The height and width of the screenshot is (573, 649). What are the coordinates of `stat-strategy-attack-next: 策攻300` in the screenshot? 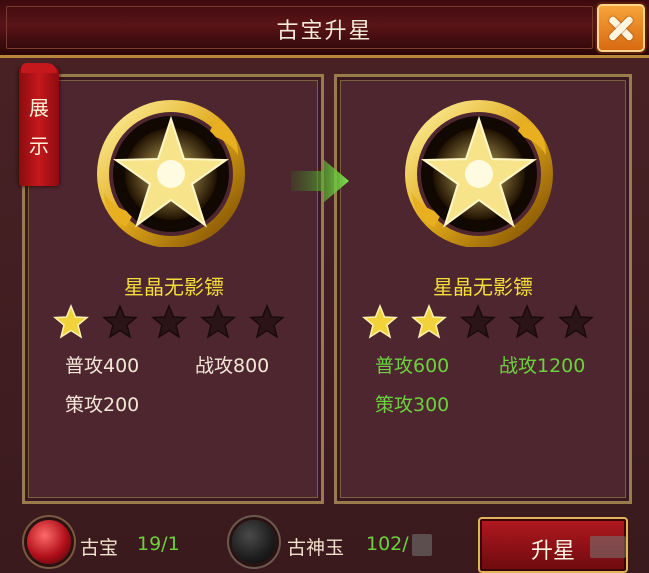 It's located at (412, 405).